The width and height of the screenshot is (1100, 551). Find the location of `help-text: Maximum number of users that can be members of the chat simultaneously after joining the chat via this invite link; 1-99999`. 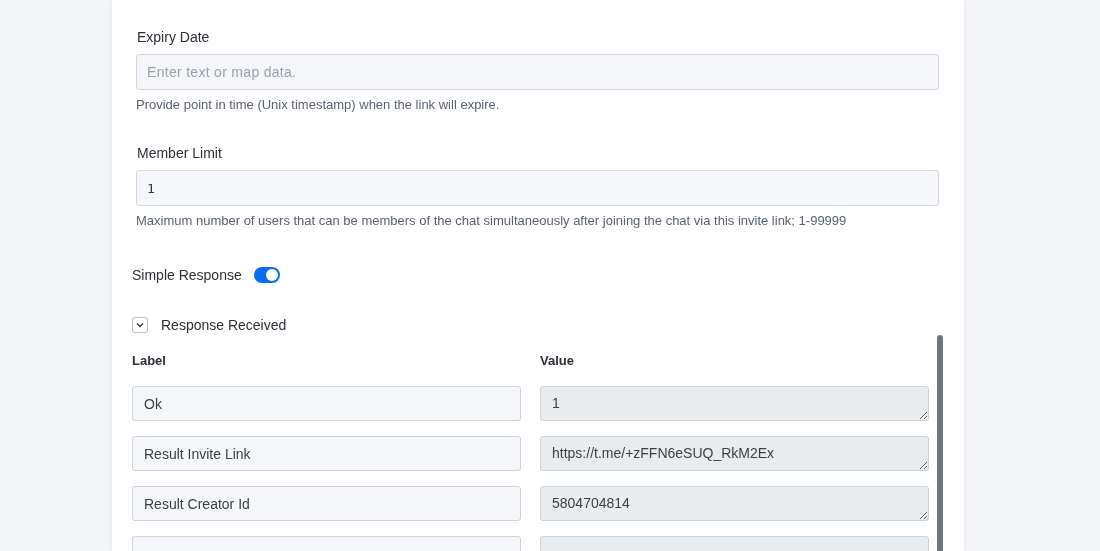

help-text: Maximum number of users that can be members of the chat simultaneously after joining the chat via this invite link; 1-99999 is located at coordinates (491, 220).